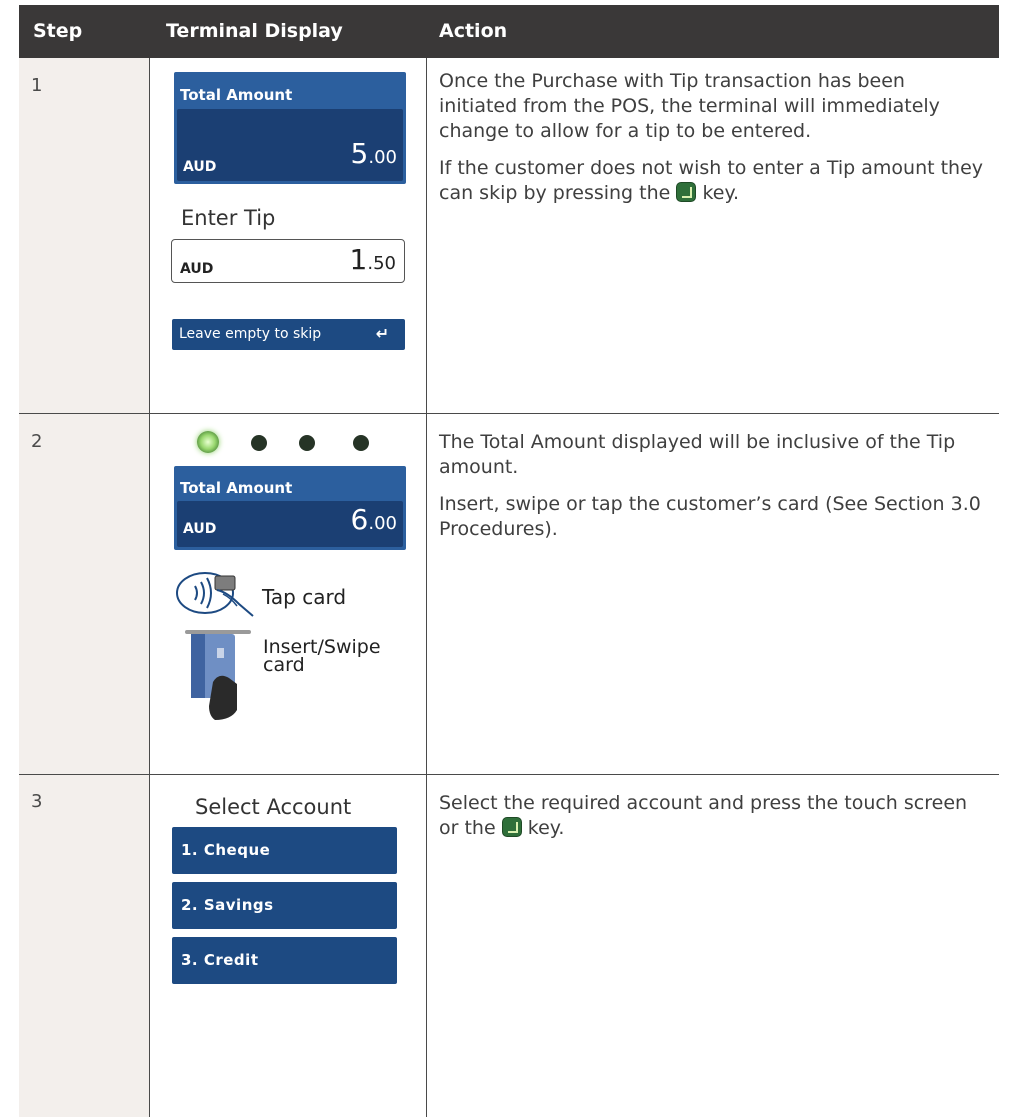 The width and height of the screenshot is (1018, 1117). Describe the element at coordinates (372, 259) in the screenshot. I see `tip-amount-value: 1.50` at that location.